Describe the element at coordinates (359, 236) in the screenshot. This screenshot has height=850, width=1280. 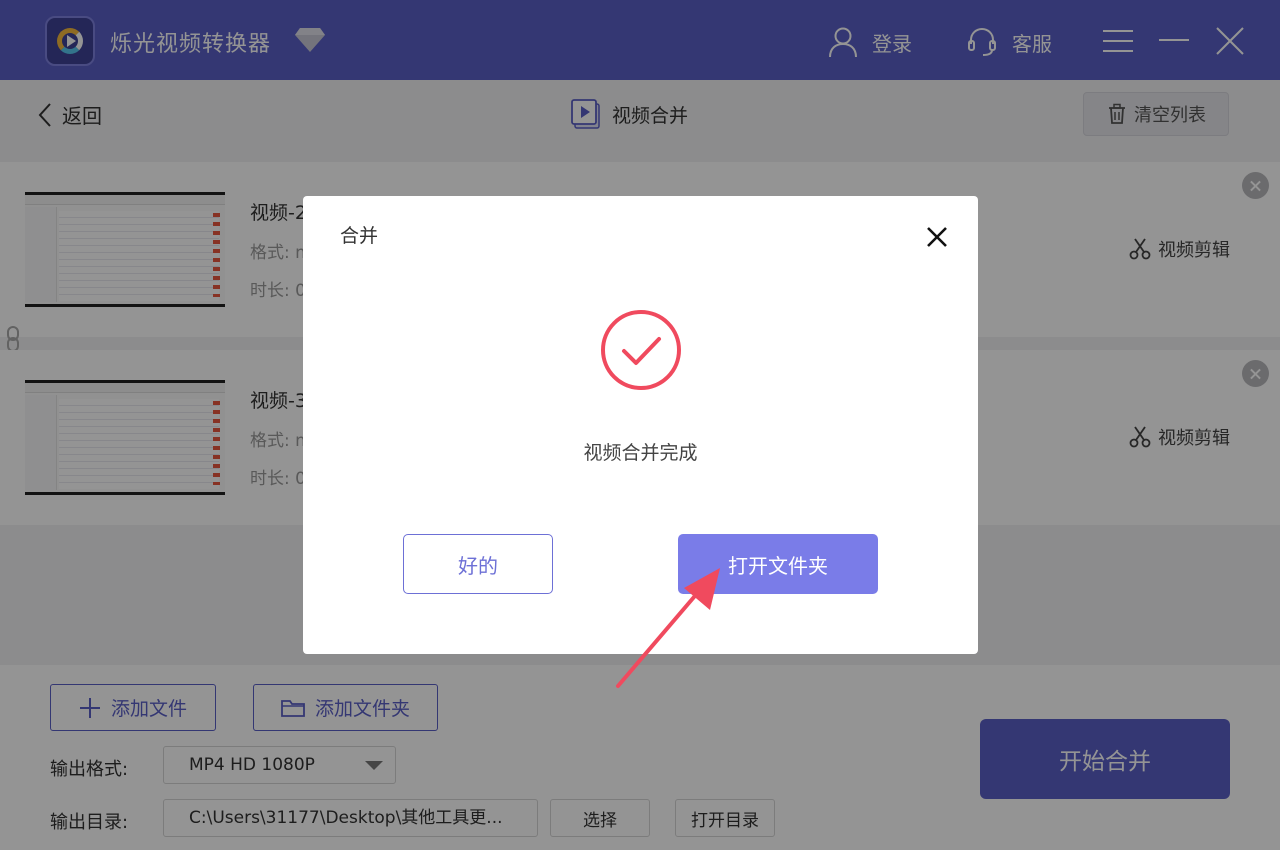
I see `dialog-title: 合并` at that location.